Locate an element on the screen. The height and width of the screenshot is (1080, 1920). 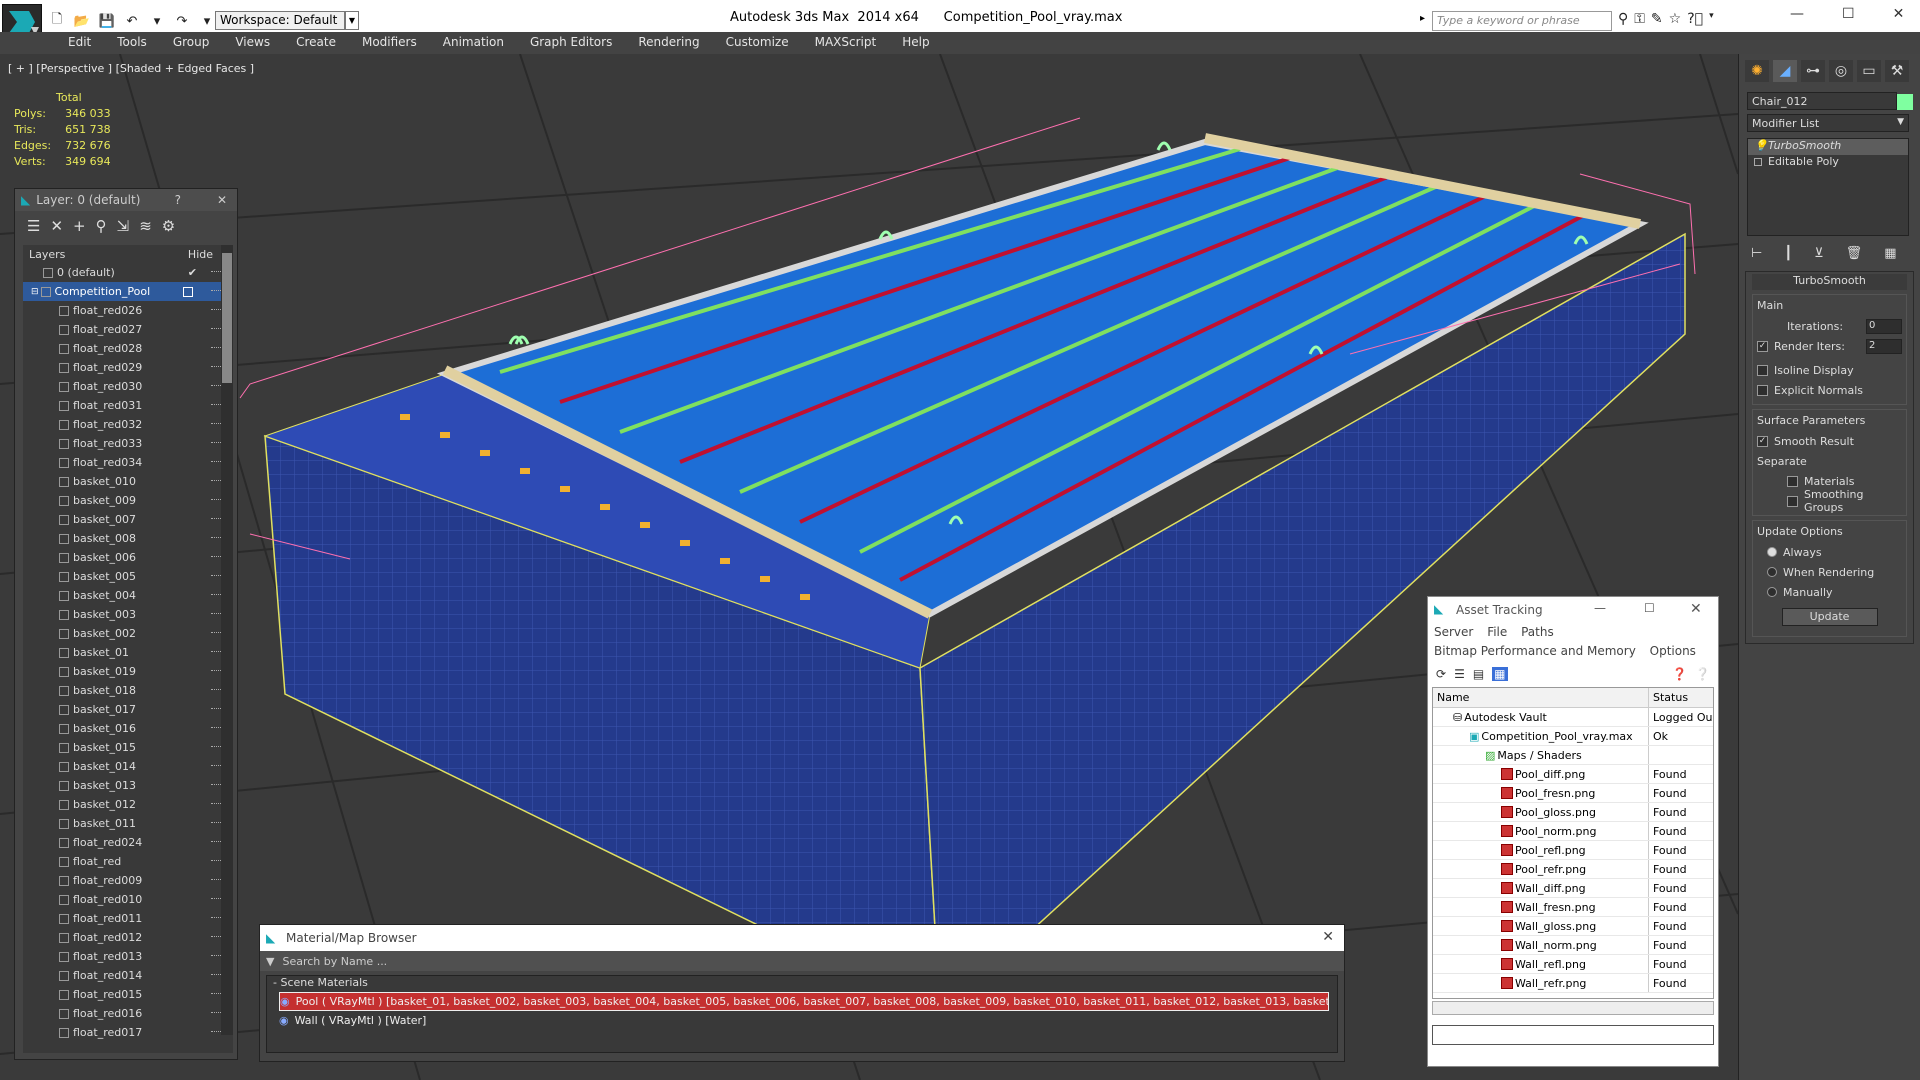
table-row: Wall_diff.png Found is located at coordinates (1573, 888).